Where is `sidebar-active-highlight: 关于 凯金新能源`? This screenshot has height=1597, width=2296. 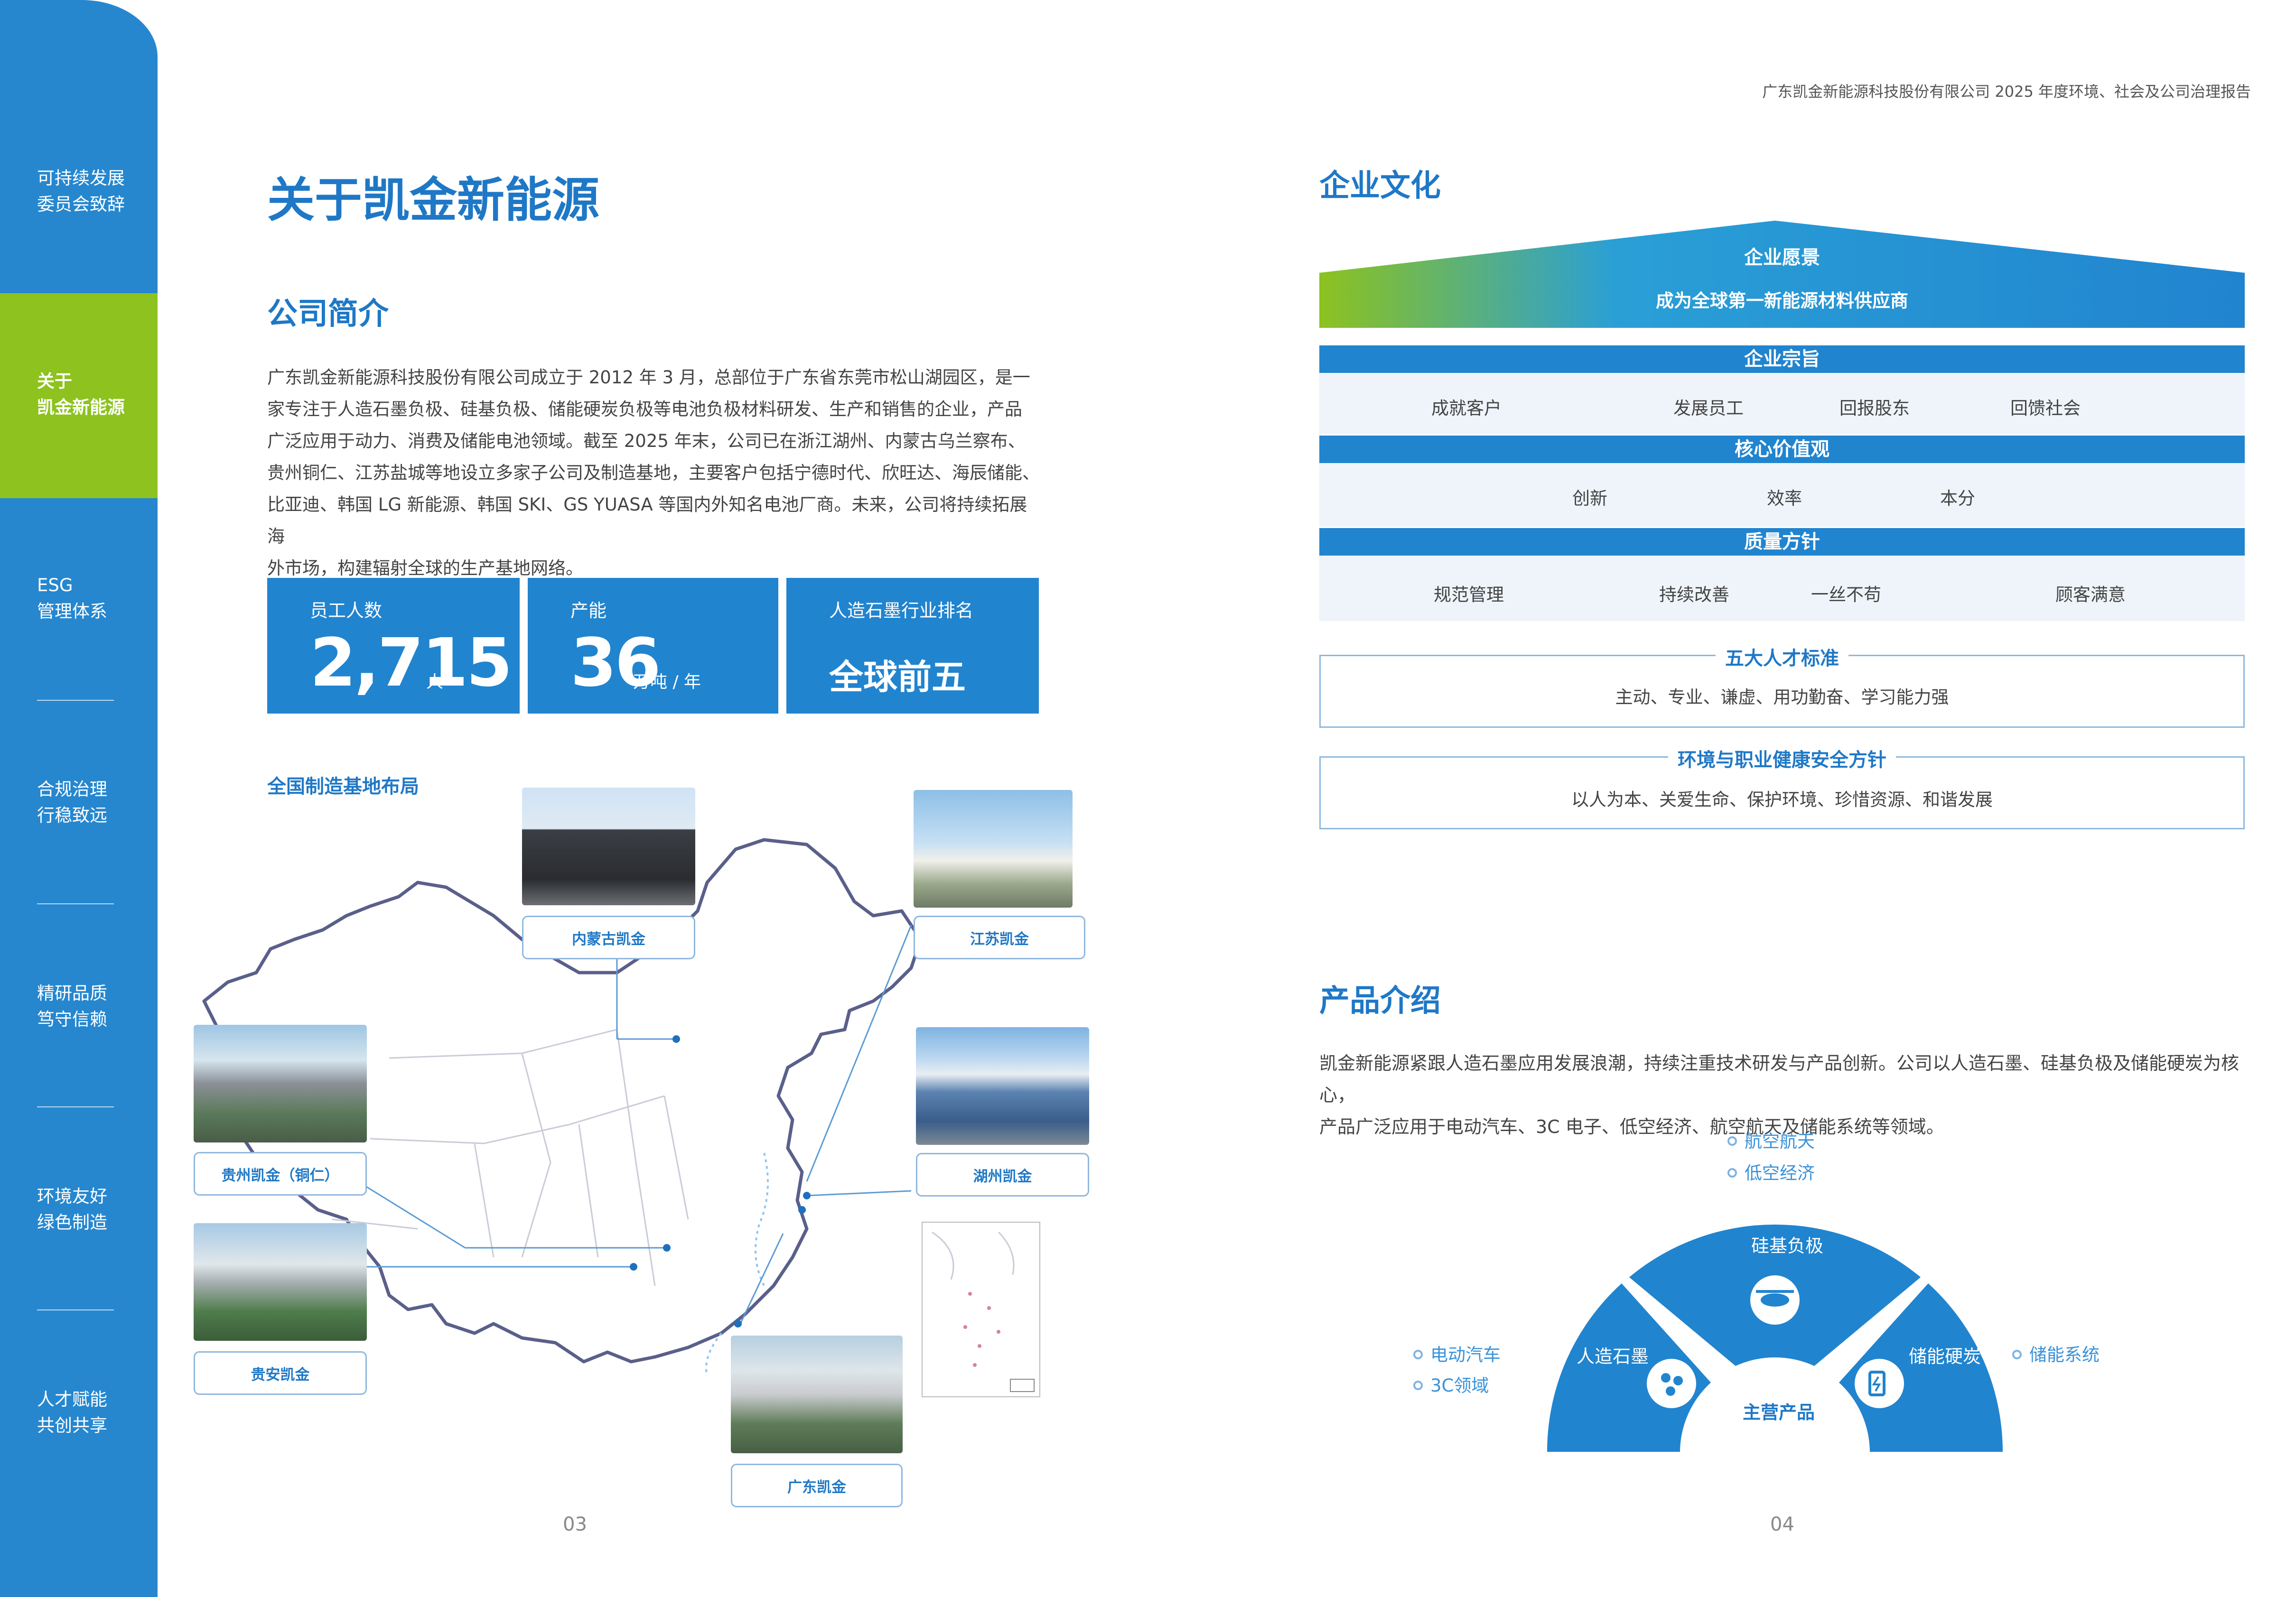
sidebar-active-highlight: 关于 凯金新能源 is located at coordinates (79, 396).